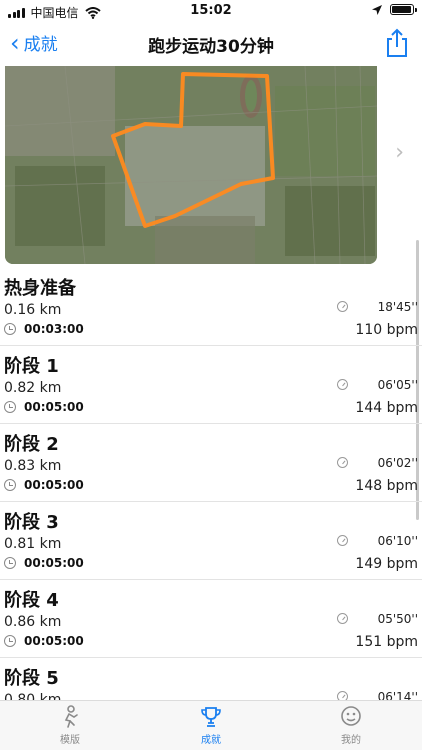 The image size is (422, 750). What do you see at coordinates (377, 9) in the screenshot?
I see `location-arrow-icon` at bounding box center [377, 9].